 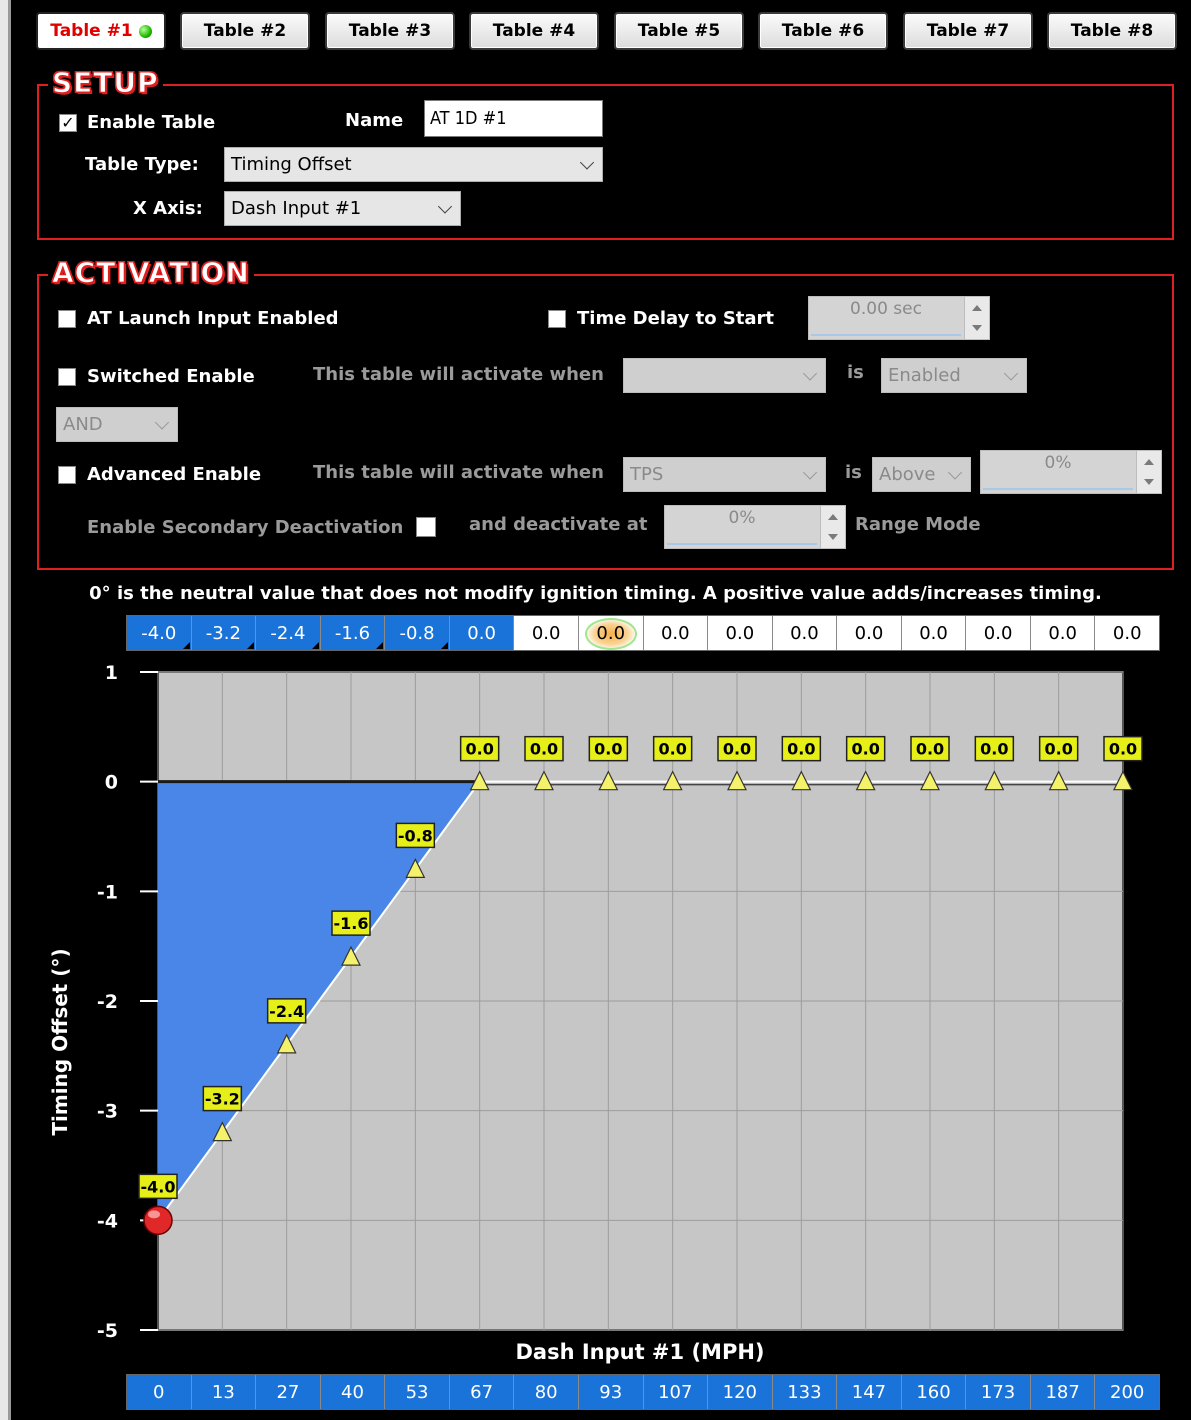 What do you see at coordinates (224, 1392) in the screenshot?
I see `axis-cell: 13` at bounding box center [224, 1392].